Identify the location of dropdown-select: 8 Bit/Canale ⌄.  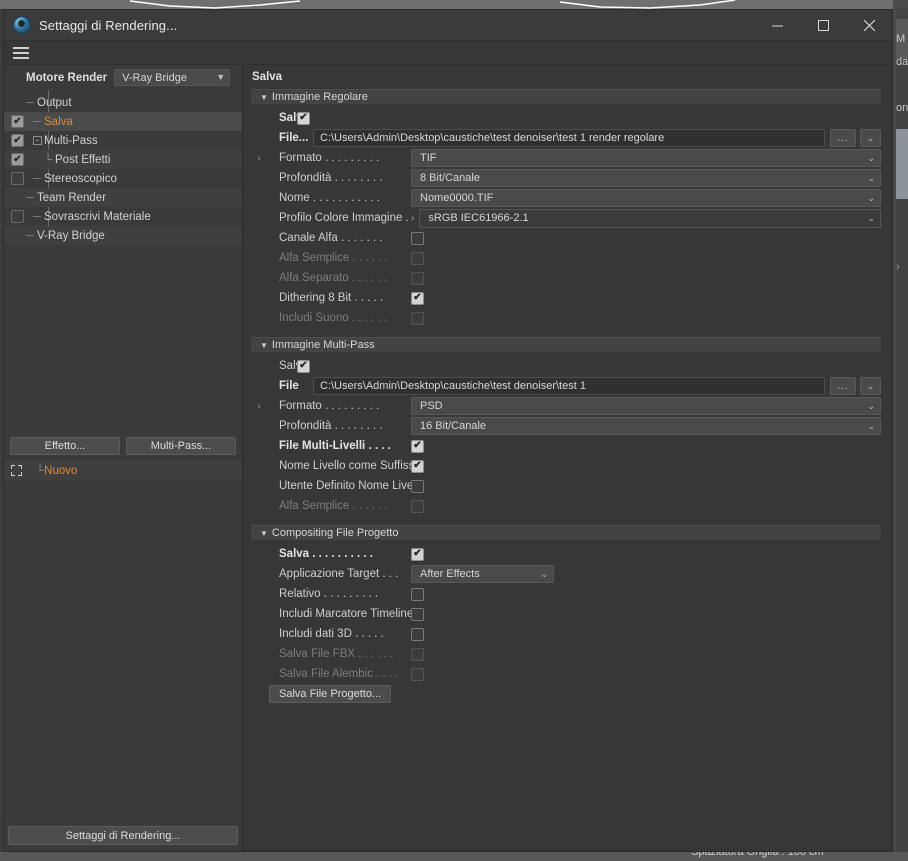
(646, 178).